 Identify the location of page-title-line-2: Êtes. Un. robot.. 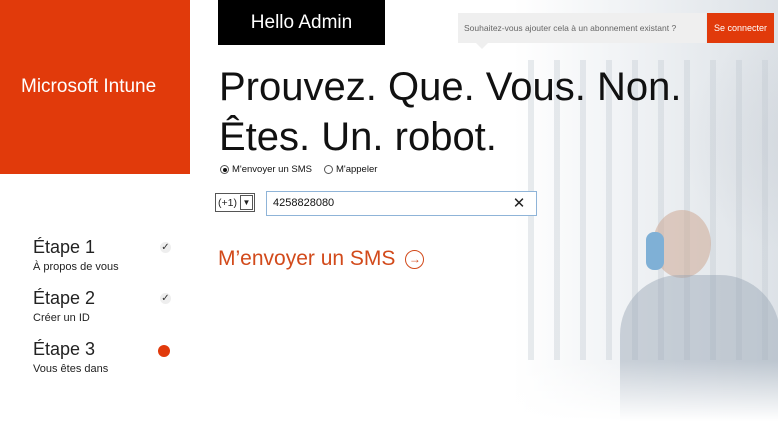
(358, 137).